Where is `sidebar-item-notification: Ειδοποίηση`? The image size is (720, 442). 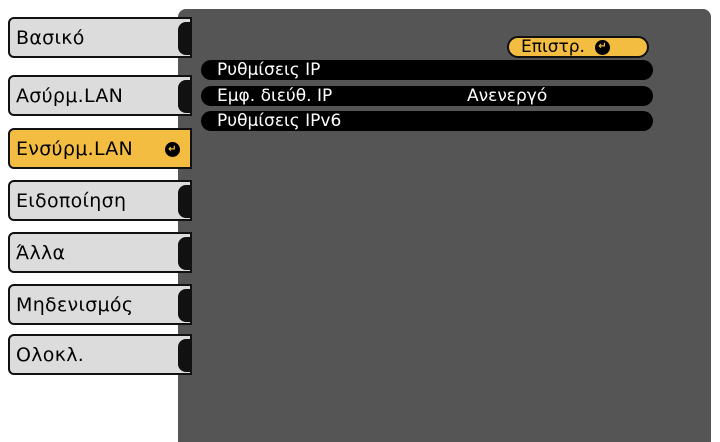
sidebar-item-notification: Ειδοποίηση is located at coordinates (100, 200).